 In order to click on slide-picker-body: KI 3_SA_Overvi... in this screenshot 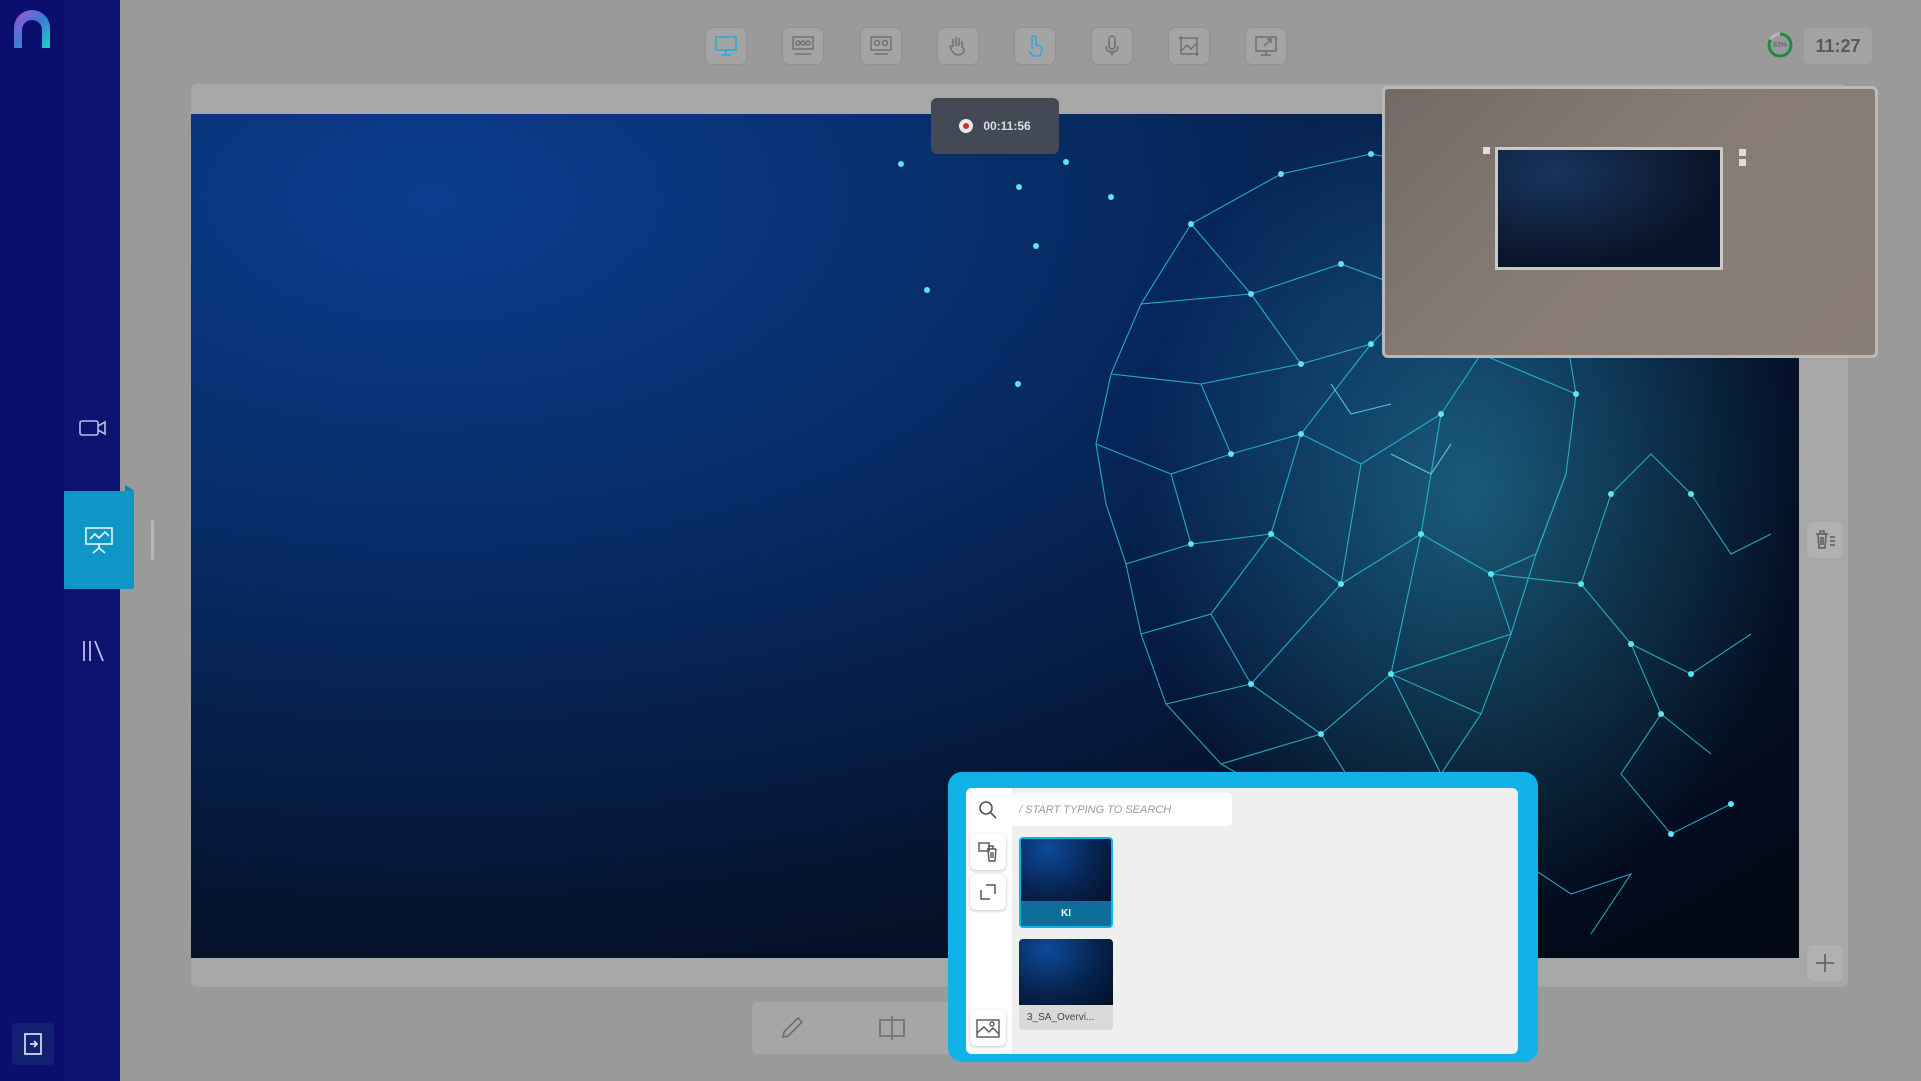, I will do `click(1242, 921)`.